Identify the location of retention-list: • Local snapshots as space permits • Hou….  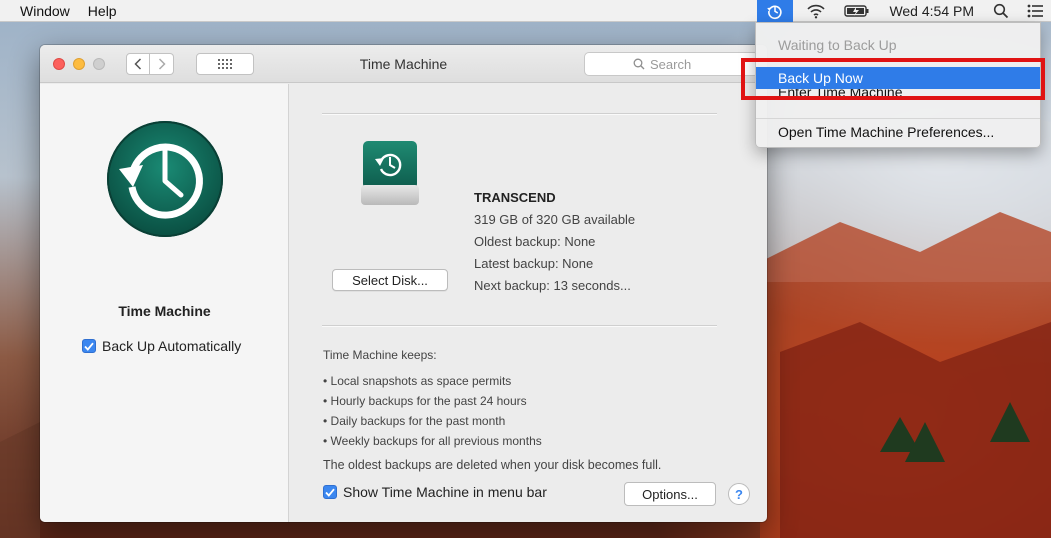
(492, 411).